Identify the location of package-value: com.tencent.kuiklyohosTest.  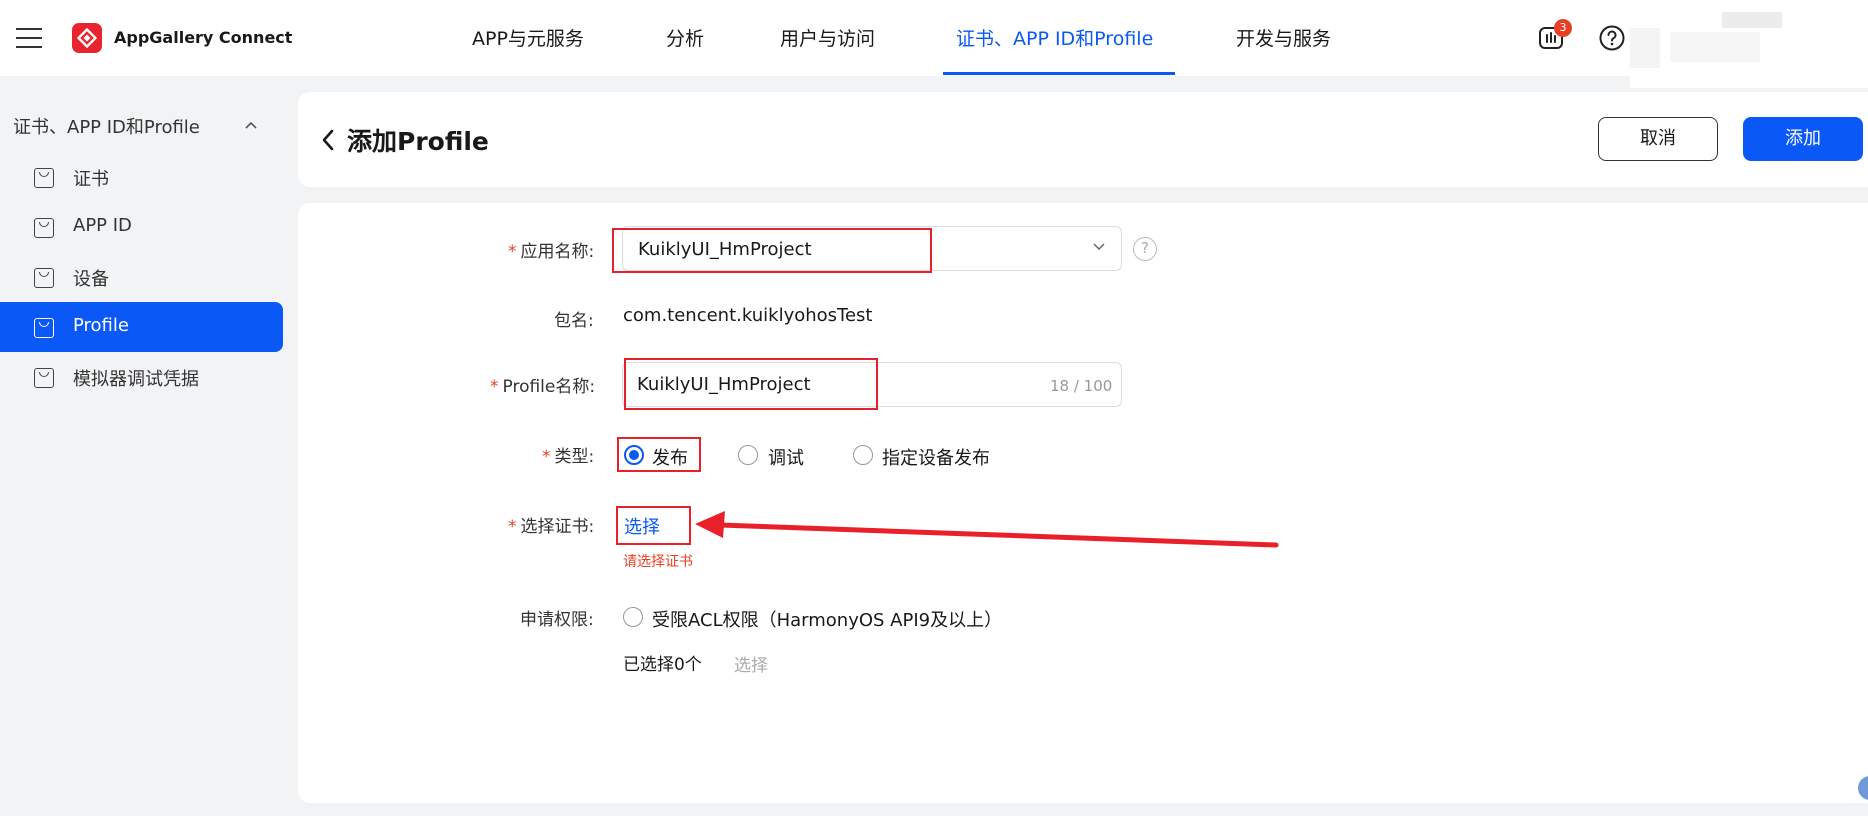
(748, 315).